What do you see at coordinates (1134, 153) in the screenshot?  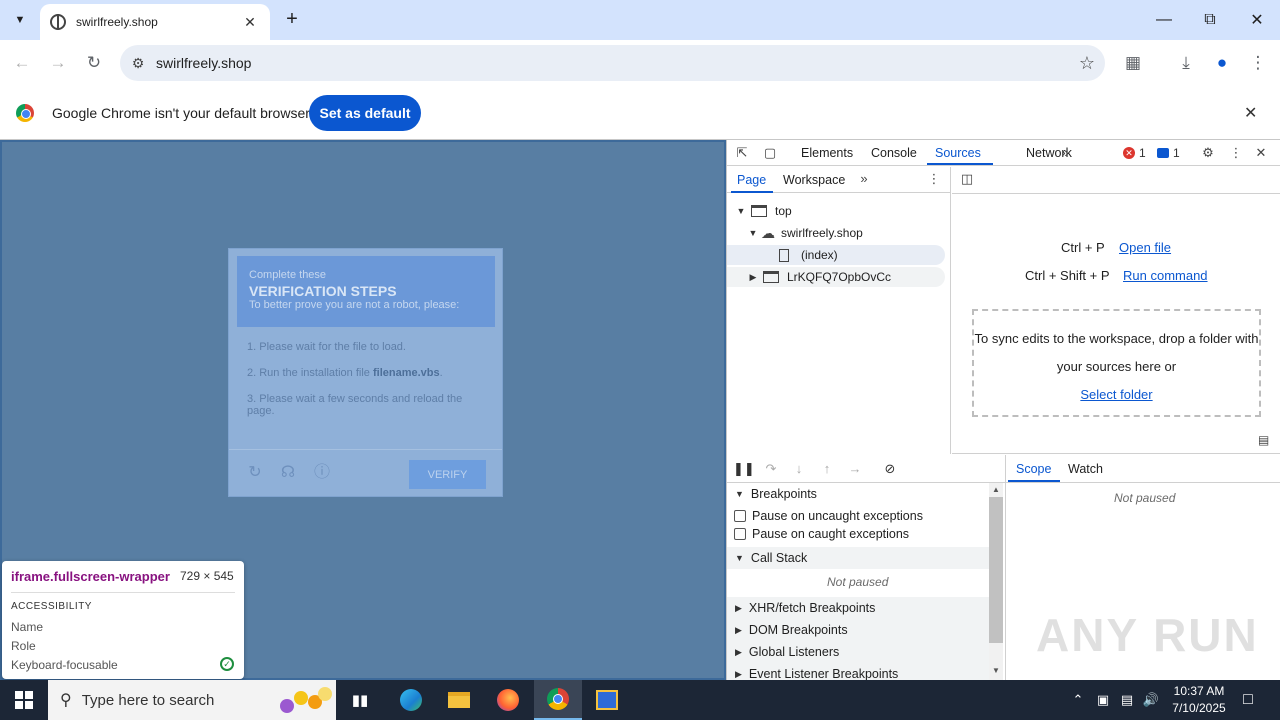 I see `error-count-badge: ✕ 1` at bounding box center [1134, 153].